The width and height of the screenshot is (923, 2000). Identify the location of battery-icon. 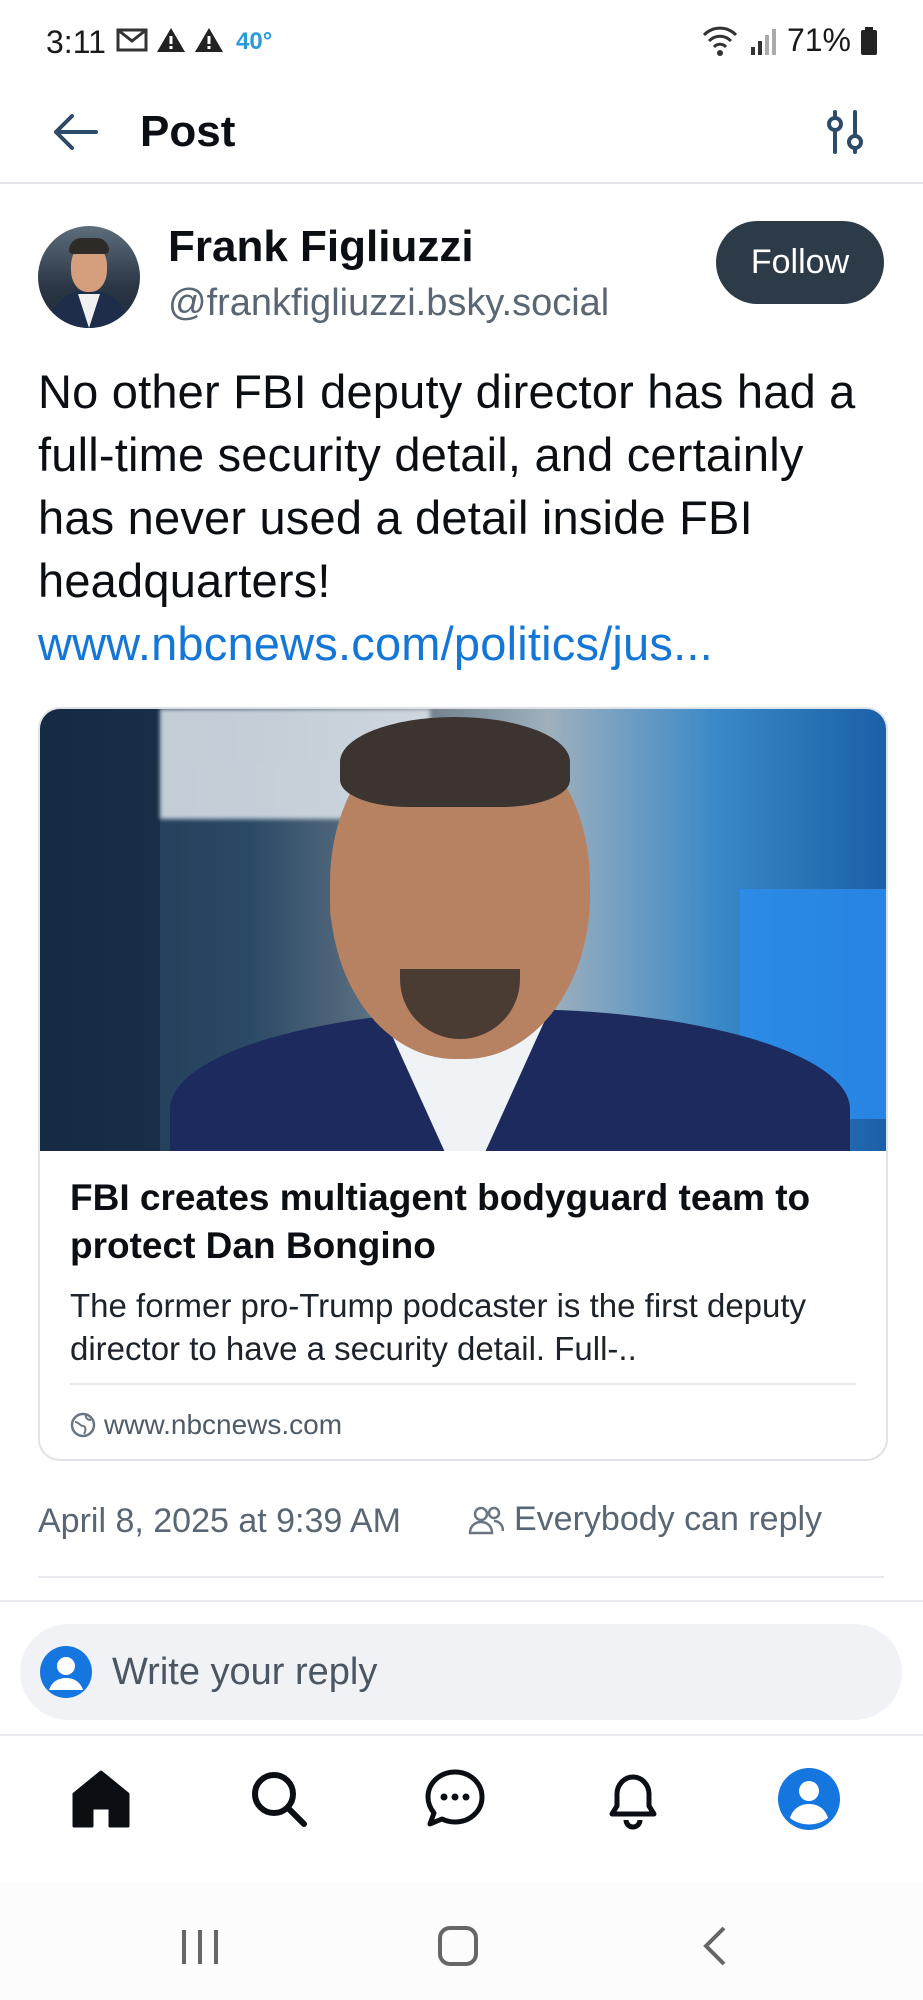
(869, 40).